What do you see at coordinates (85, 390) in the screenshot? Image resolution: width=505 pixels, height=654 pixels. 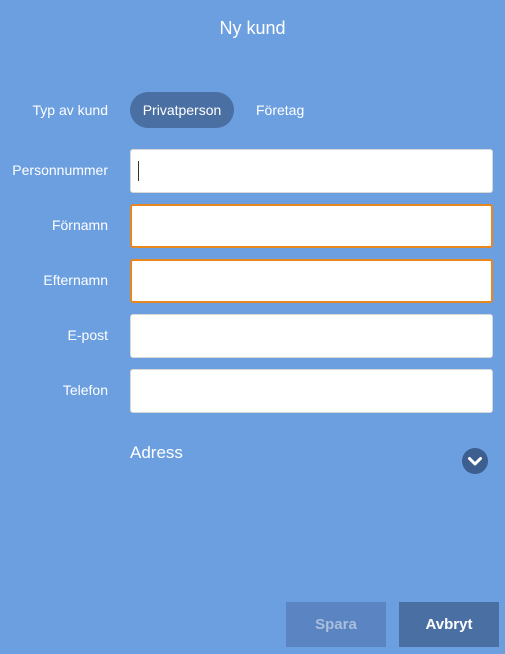 I see `telefon-label: Telefon` at bounding box center [85, 390].